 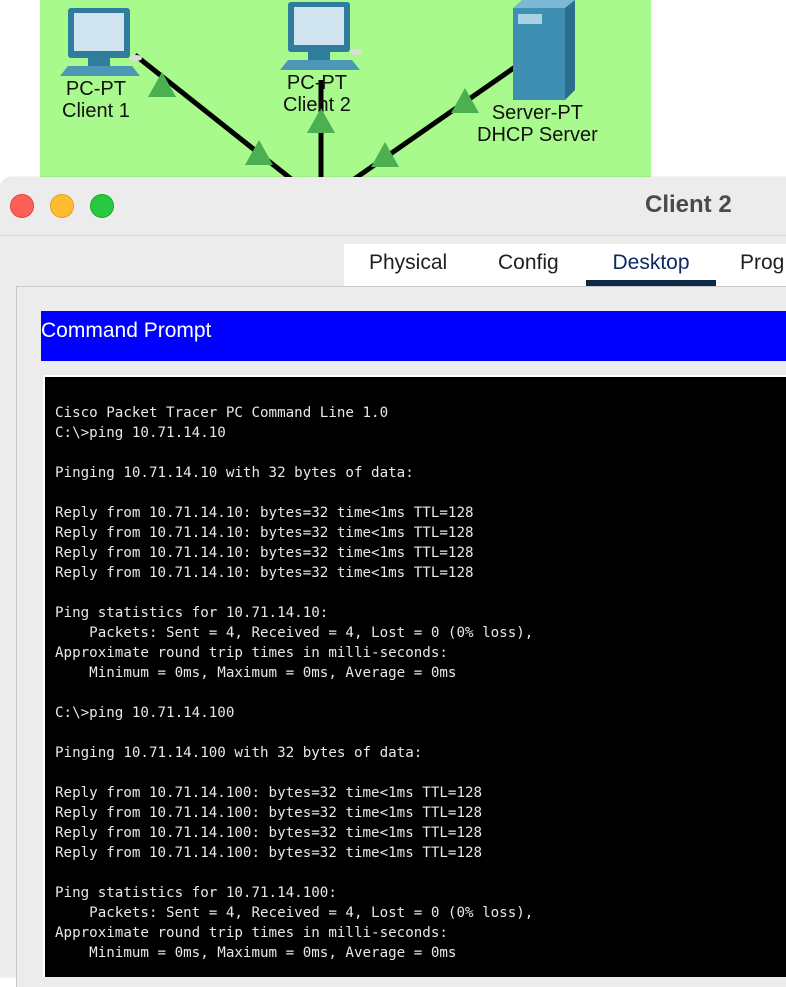 What do you see at coordinates (321, 36) in the screenshot?
I see `pc-client2-icon` at bounding box center [321, 36].